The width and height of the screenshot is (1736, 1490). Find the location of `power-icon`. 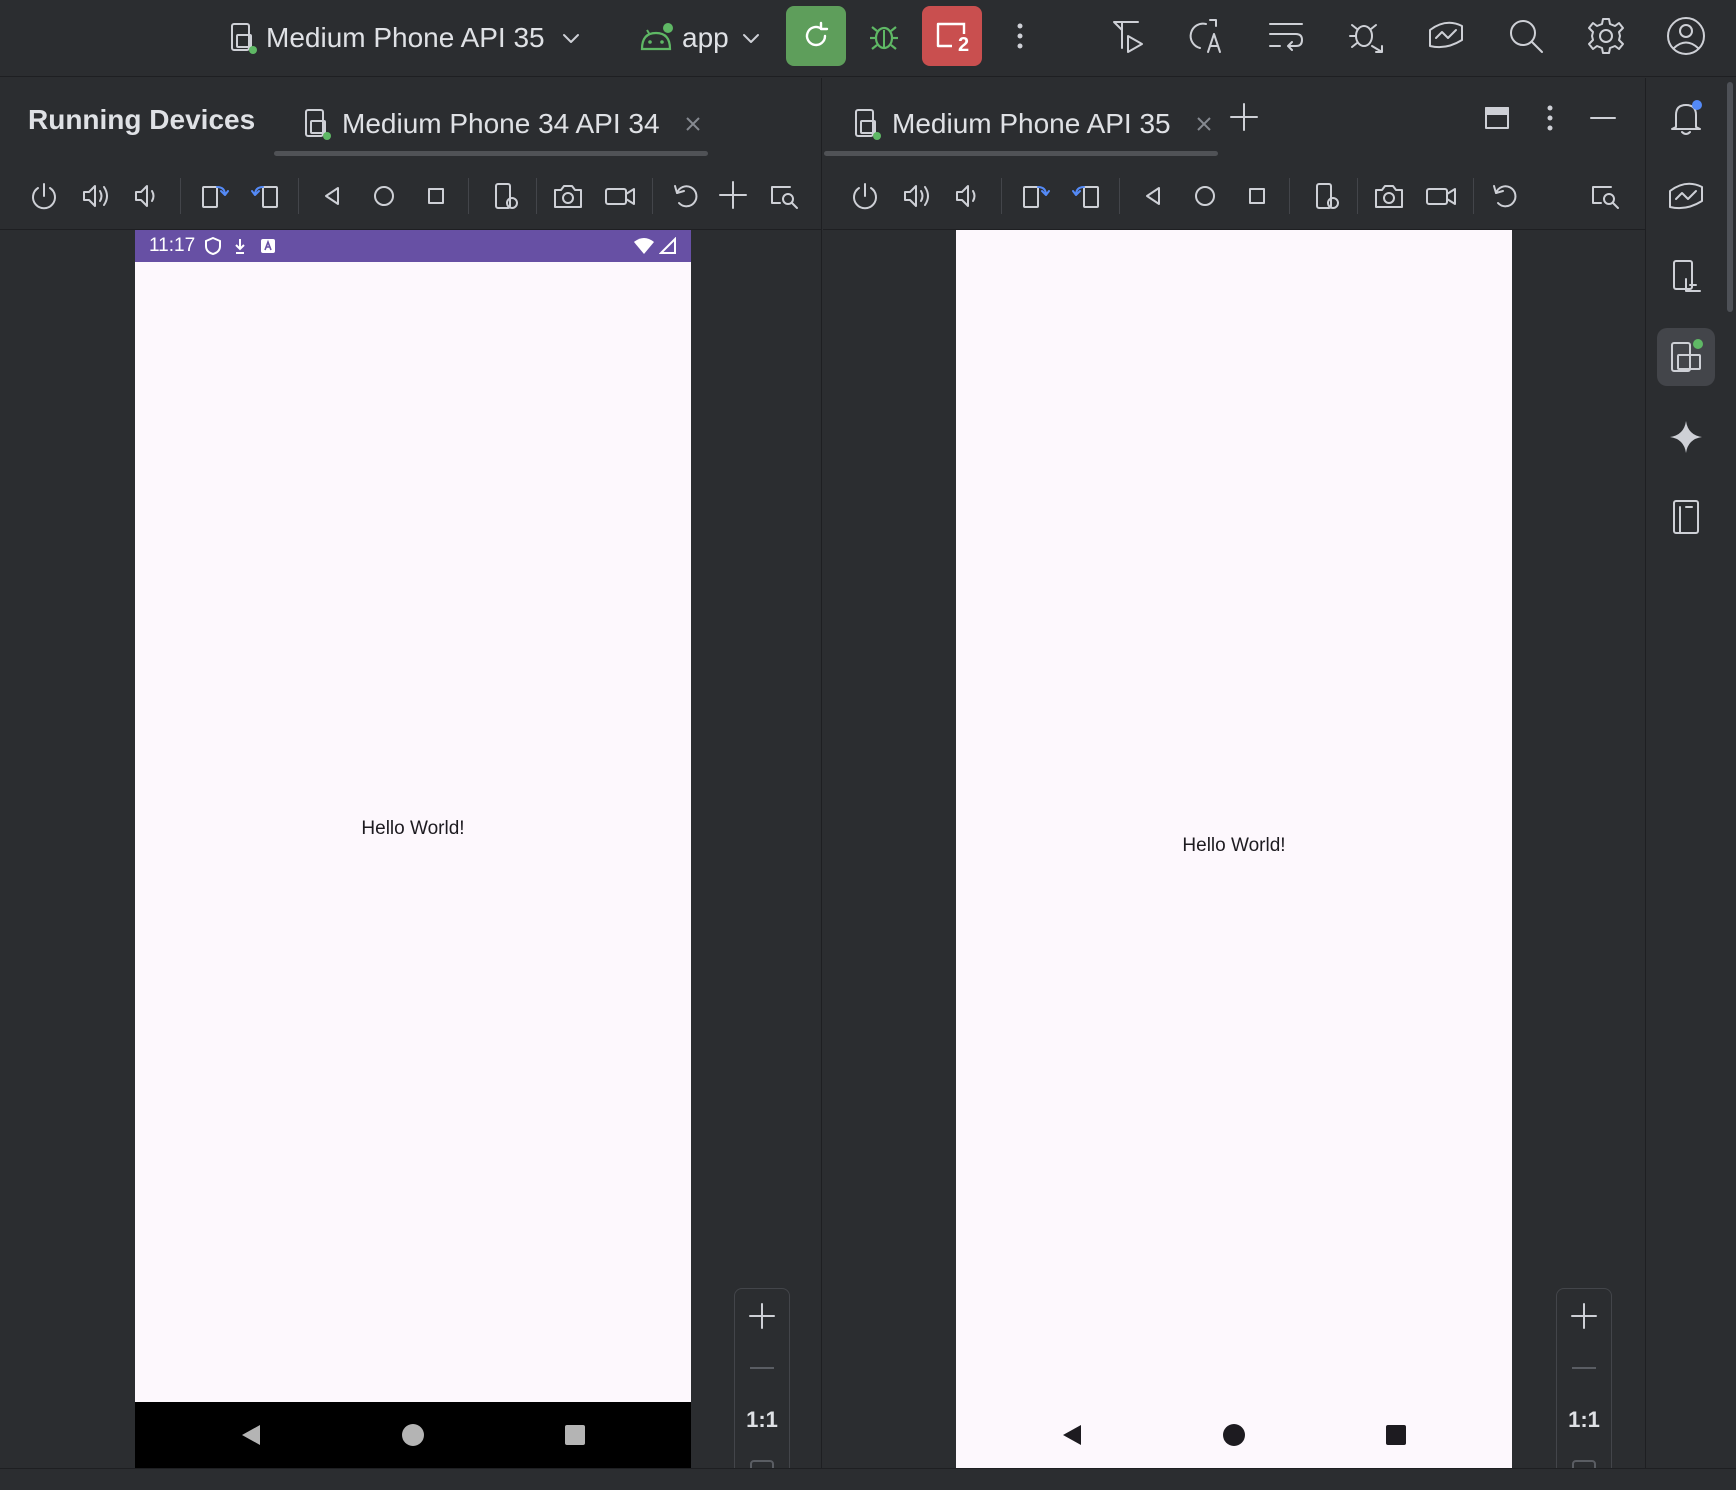

power-icon is located at coordinates (865, 196).